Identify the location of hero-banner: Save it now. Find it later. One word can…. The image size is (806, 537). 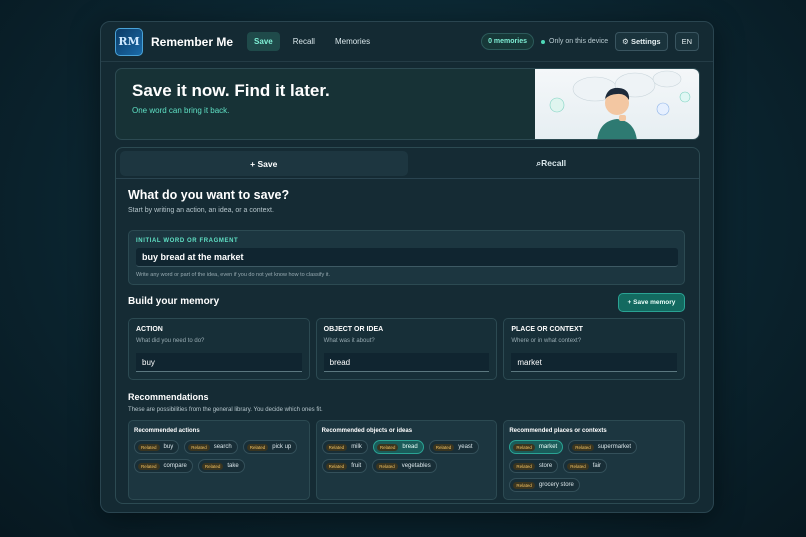
(407, 104).